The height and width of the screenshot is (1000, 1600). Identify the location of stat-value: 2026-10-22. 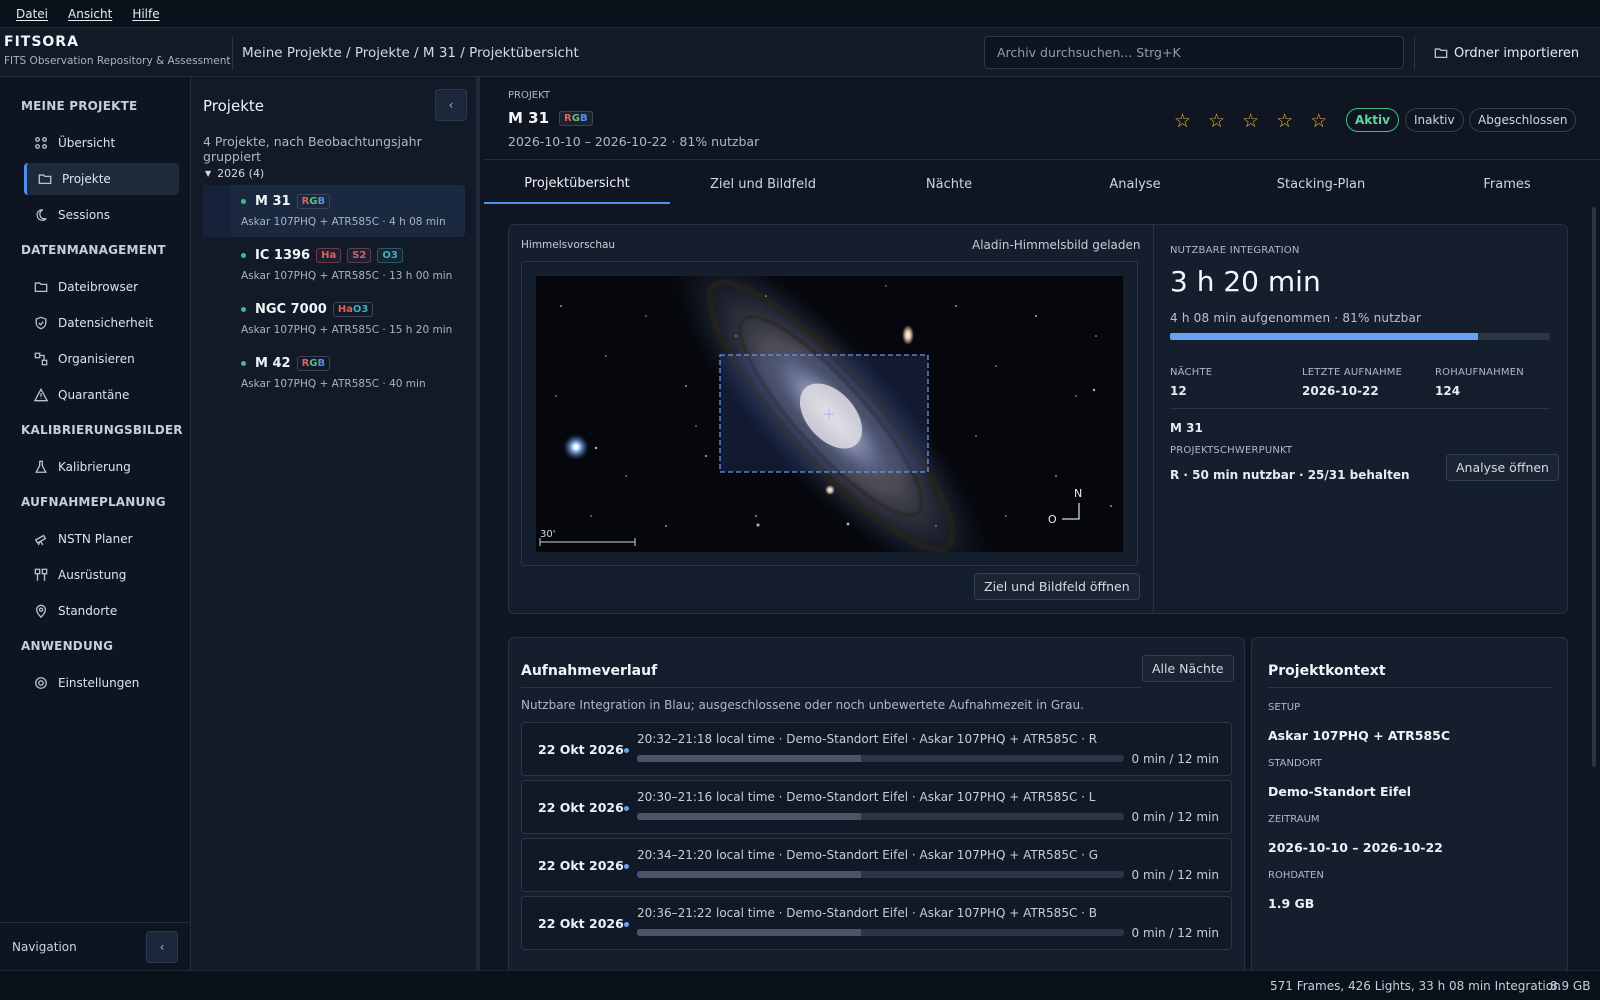
(1340, 391).